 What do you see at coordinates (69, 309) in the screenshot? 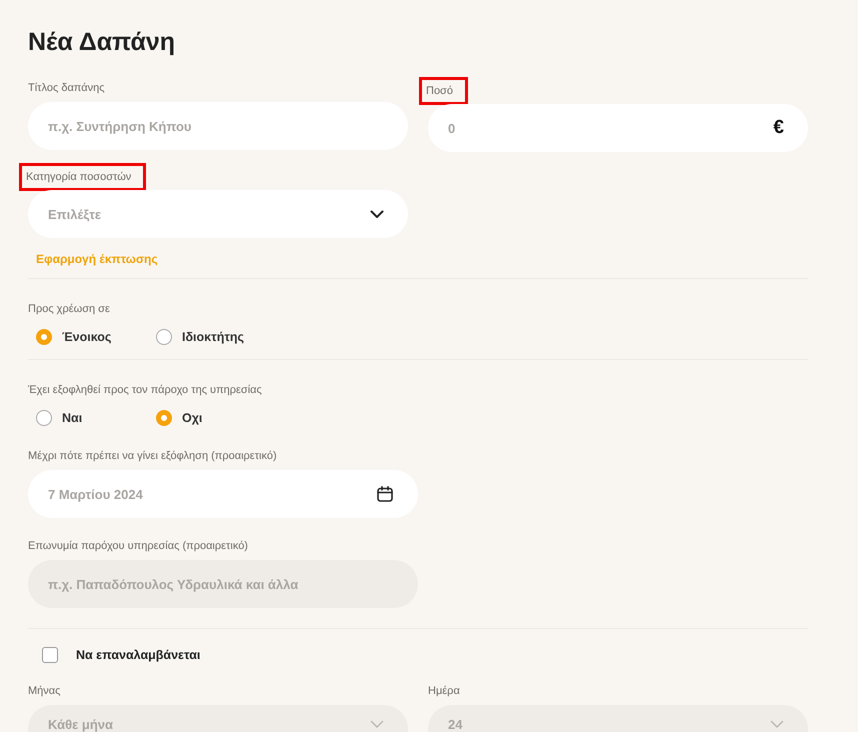
I see `field-label: Προς χρέωση σε` at bounding box center [69, 309].